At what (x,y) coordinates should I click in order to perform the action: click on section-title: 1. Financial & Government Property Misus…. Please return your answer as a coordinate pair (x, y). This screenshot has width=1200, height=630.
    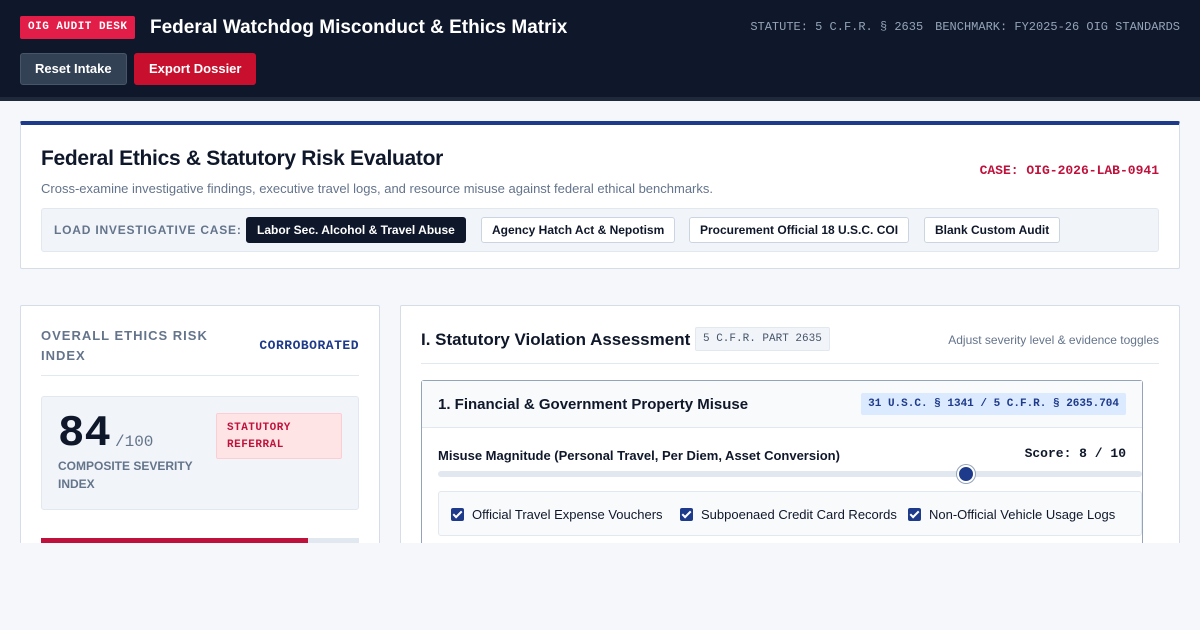
    Looking at the image, I should click on (593, 404).